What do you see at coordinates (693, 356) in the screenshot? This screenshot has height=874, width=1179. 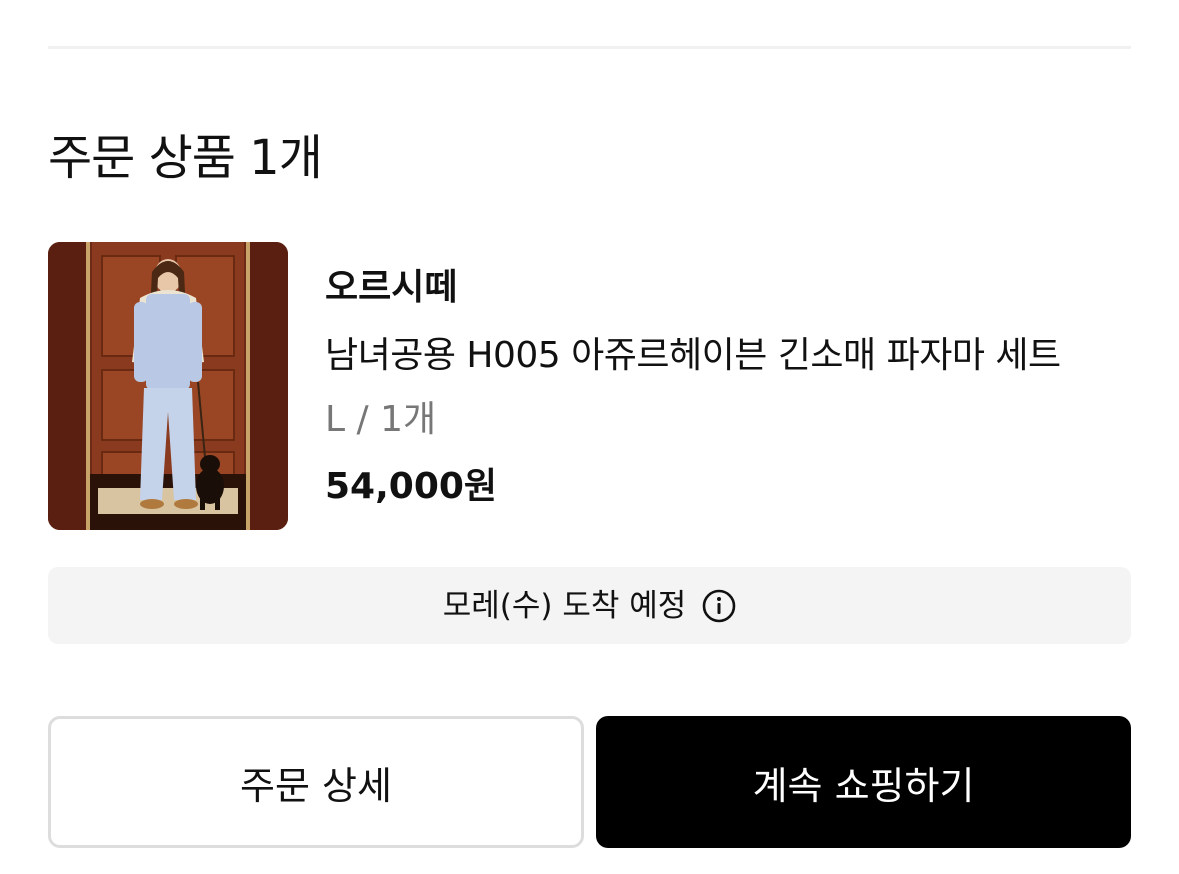 I see `product-name: 남녀공용 H005 아쥬르헤이븐 긴소매 파자마 세트` at bounding box center [693, 356].